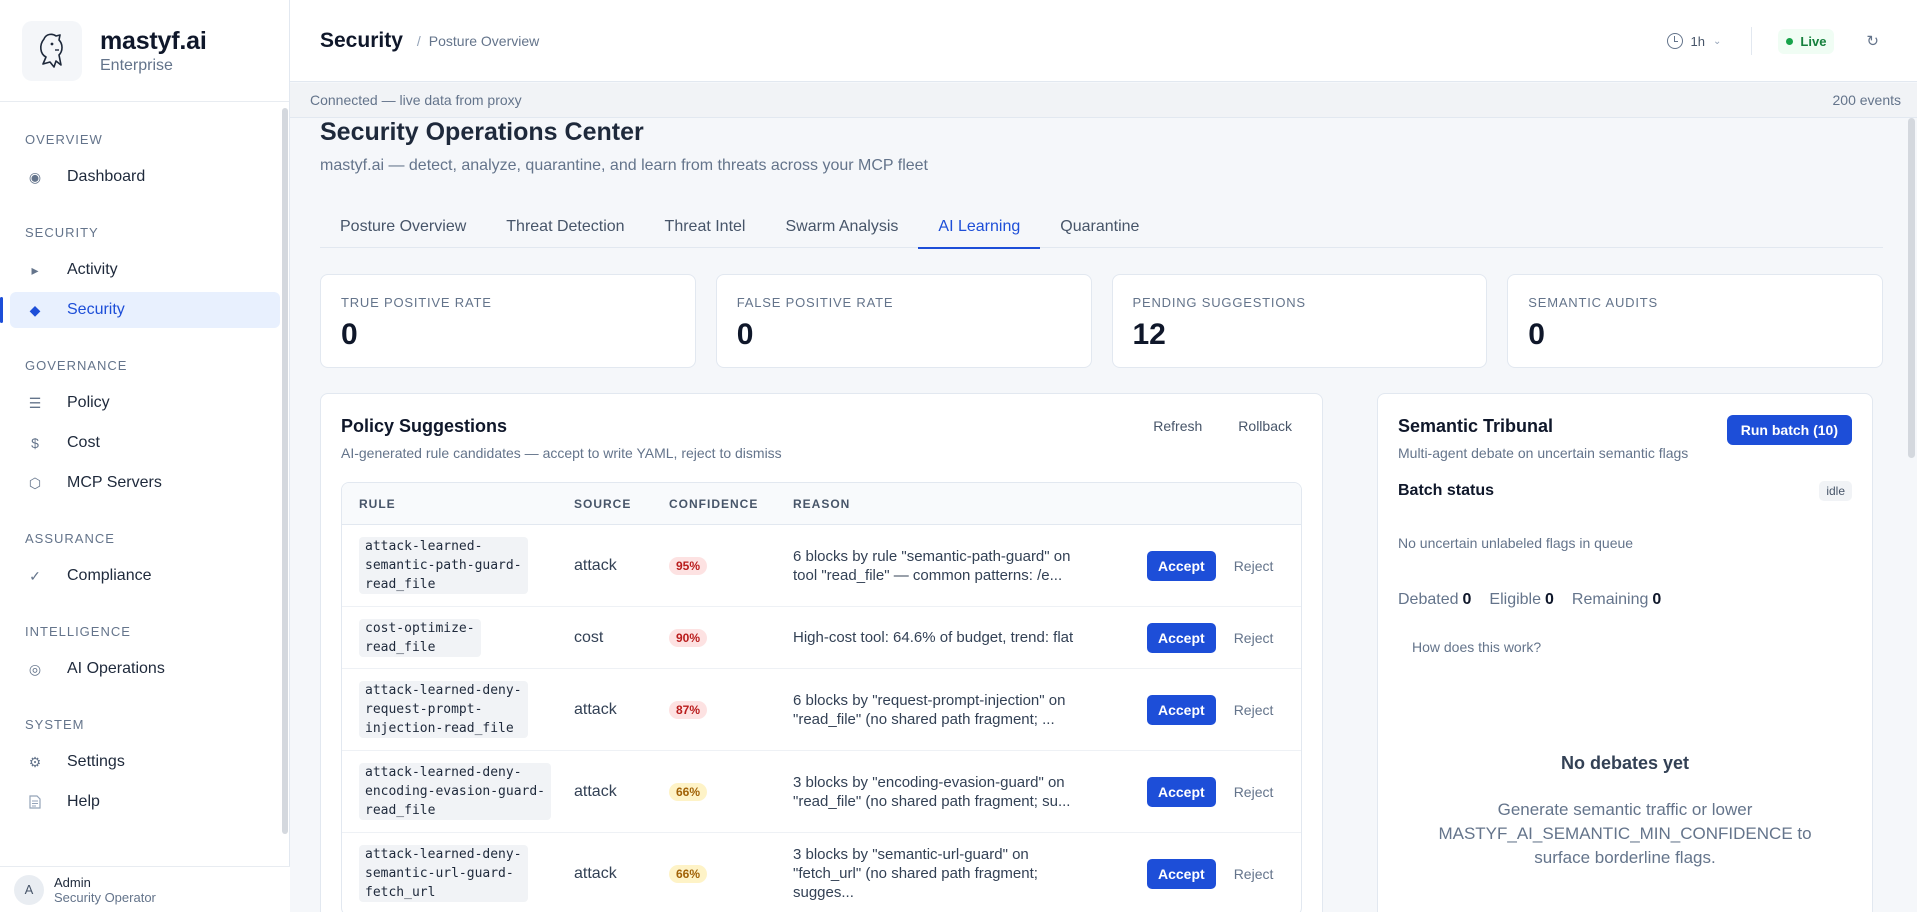  I want to click on sidebar-item-label: Cost, so click(83, 442).